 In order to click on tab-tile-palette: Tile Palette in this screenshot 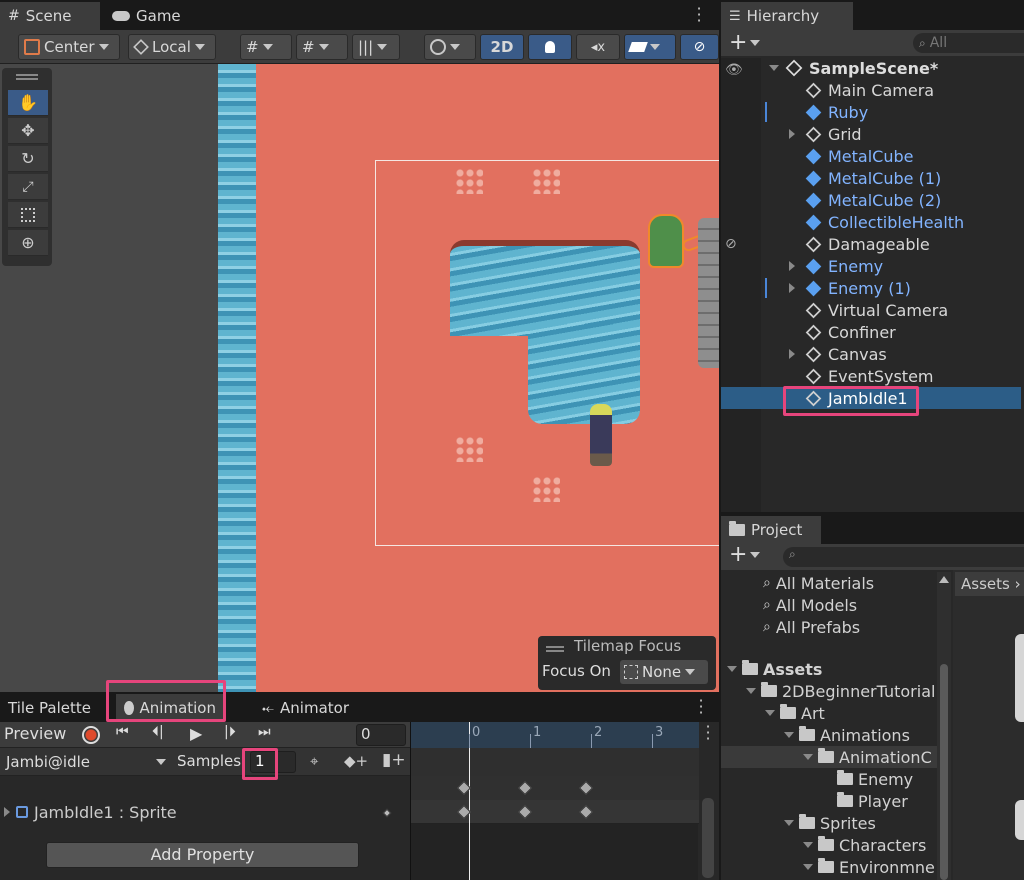, I will do `click(49, 708)`.